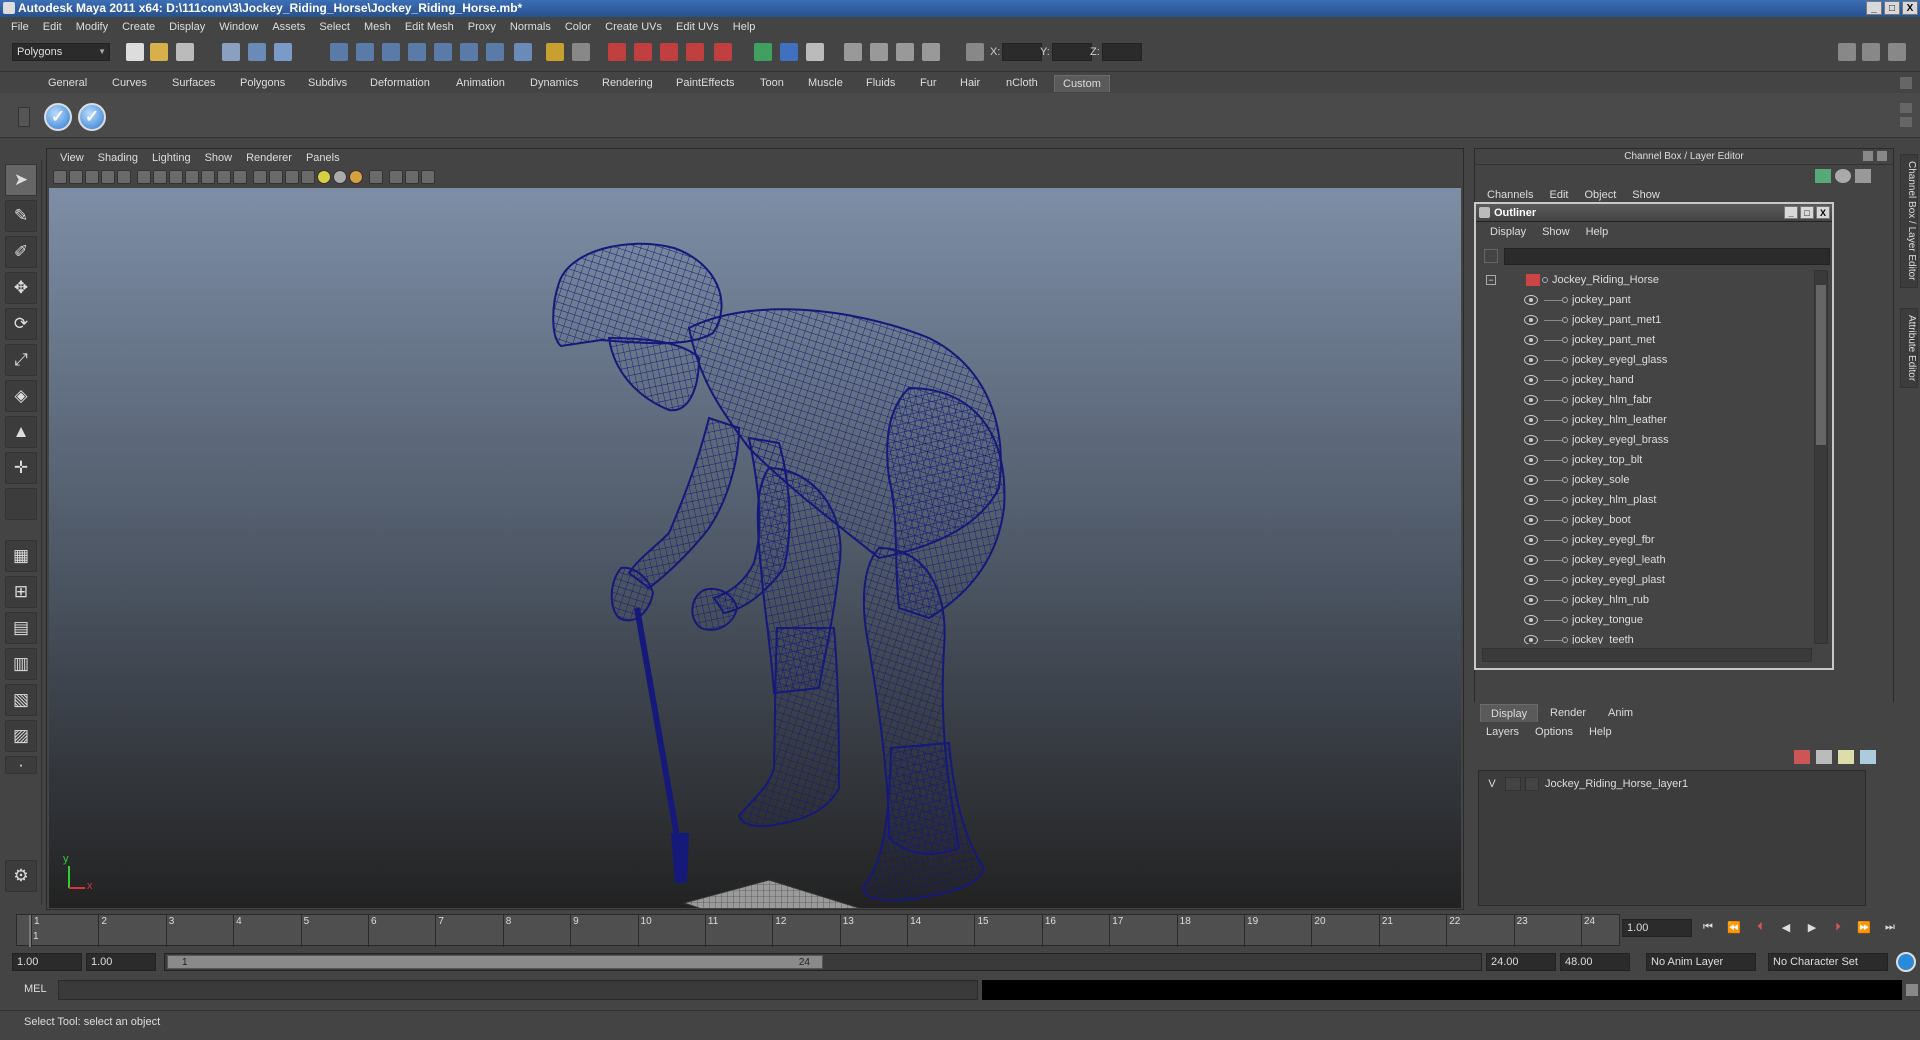 The width and height of the screenshot is (1920, 1040). What do you see at coordinates (187, 27) in the screenshot?
I see `menu-display: Display` at bounding box center [187, 27].